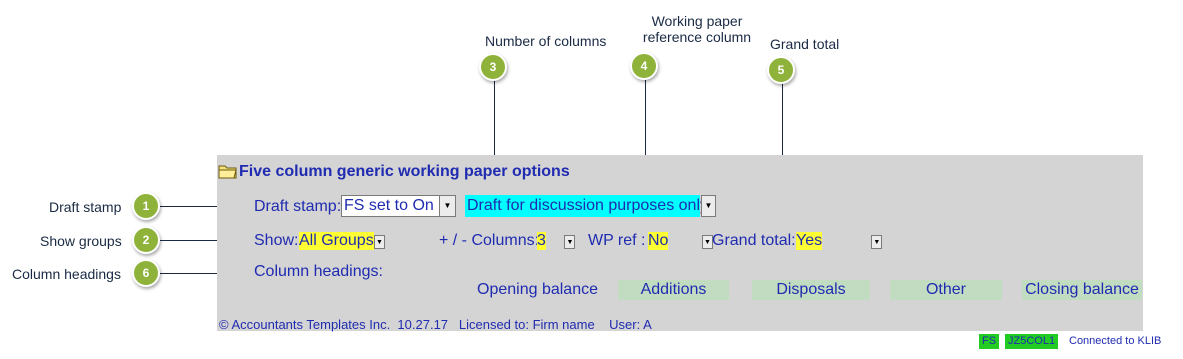 The image size is (1183, 359). Describe the element at coordinates (658, 241) in the screenshot. I see `wp-ref-select: No` at that location.